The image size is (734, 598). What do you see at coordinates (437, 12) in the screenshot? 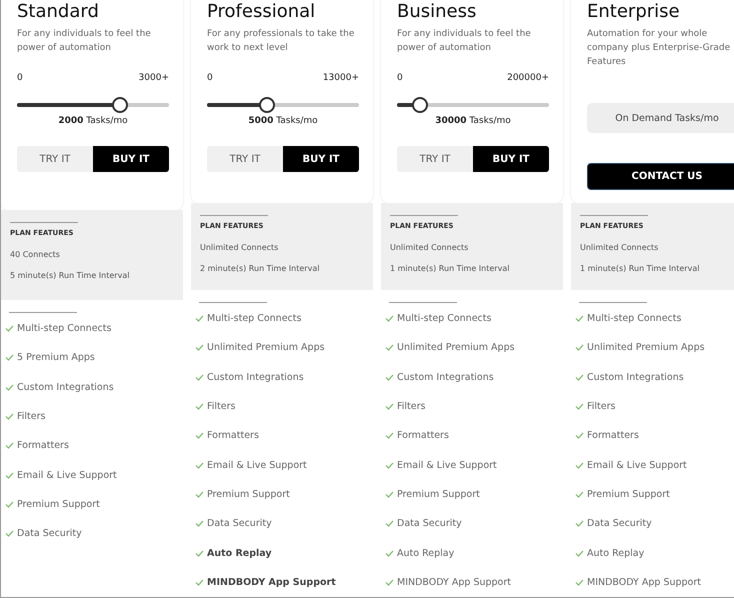
I see `plan-title: Business` at bounding box center [437, 12].